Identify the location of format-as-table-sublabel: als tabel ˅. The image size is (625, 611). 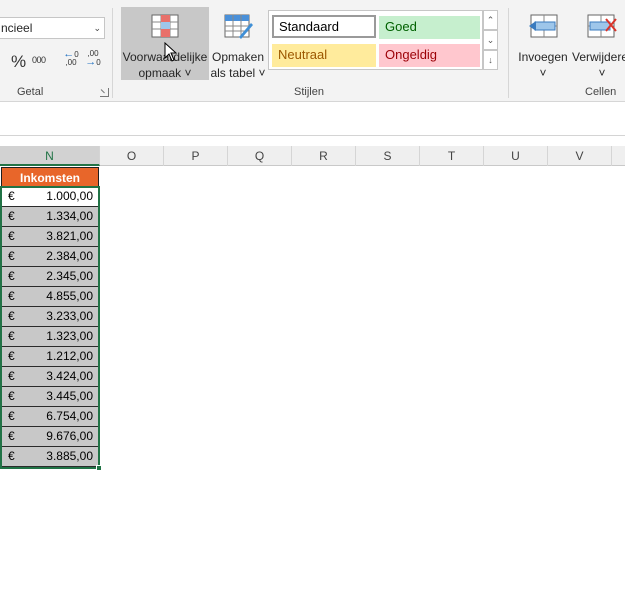
(238, 73).